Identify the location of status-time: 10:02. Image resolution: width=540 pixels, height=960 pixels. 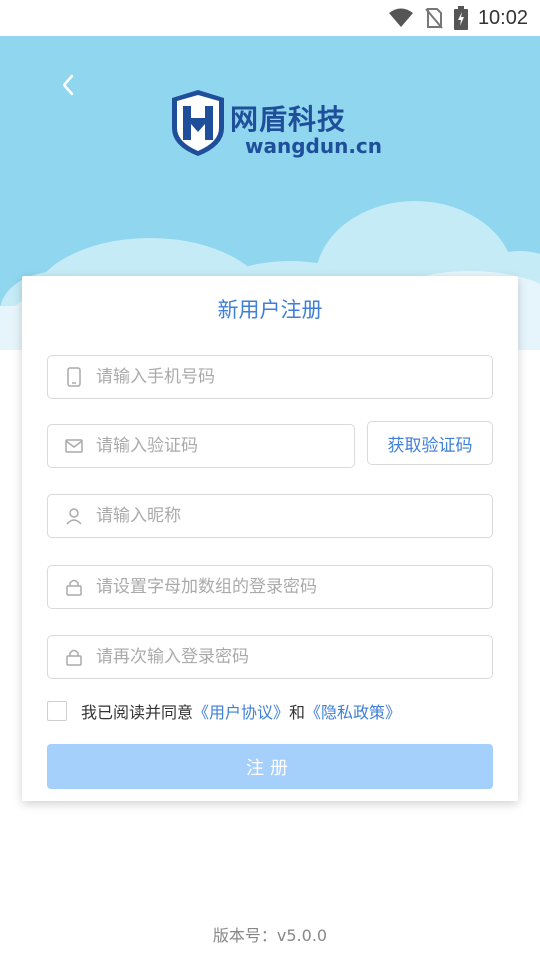
(502, 17).